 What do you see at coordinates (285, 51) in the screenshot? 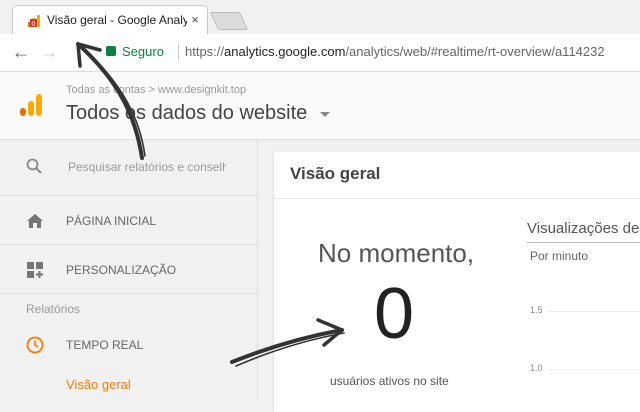
I see `url-host: analytics.google.com` at bounding box center [285, 51].